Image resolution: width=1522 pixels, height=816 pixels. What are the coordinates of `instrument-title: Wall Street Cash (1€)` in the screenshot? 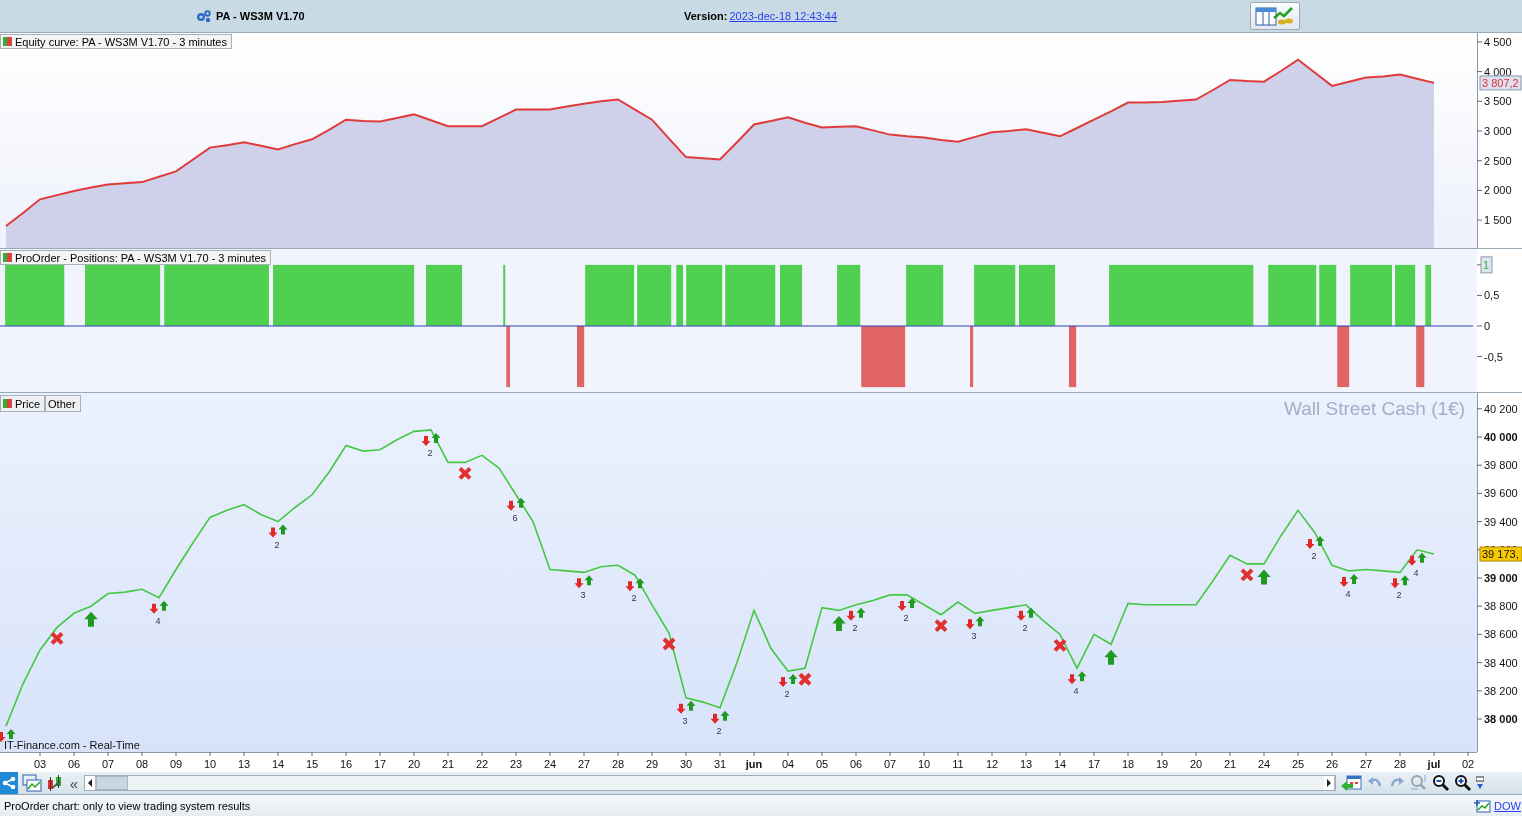 It's located at (1374, 408).